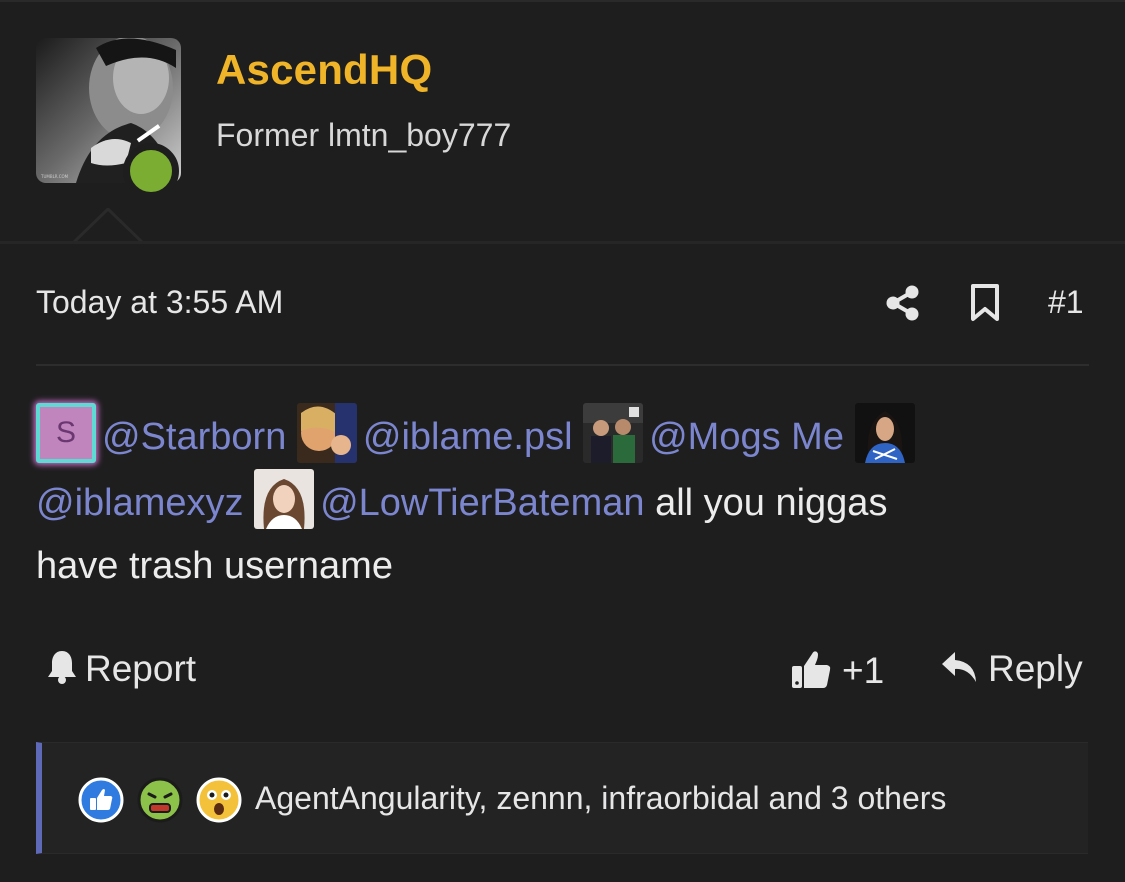  I want to click on reply-button: Reply, so click(1011, 669).